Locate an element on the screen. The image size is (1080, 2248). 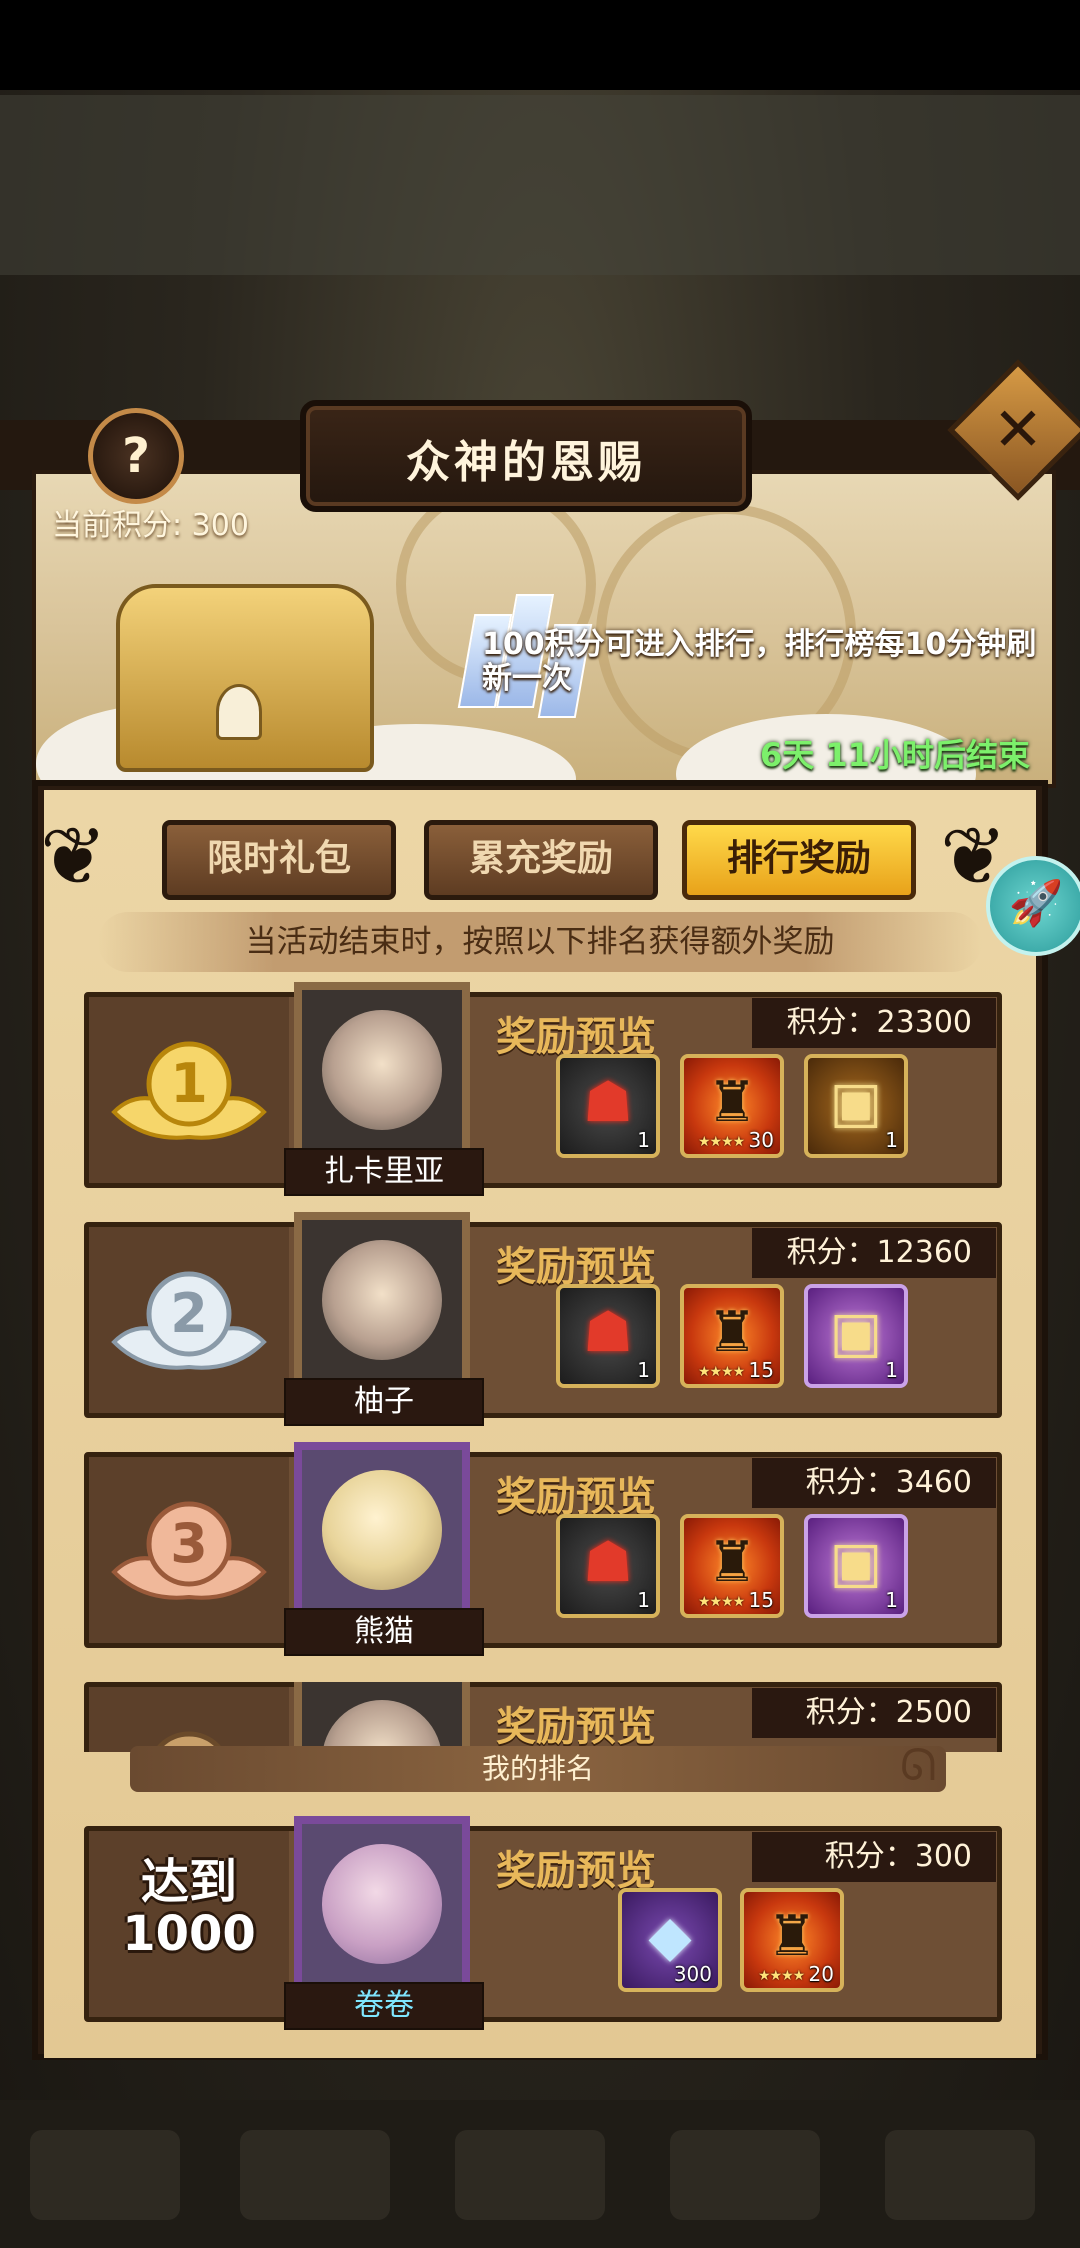
my-player-name: 卷卷 is located at coordinates (384, 2006).